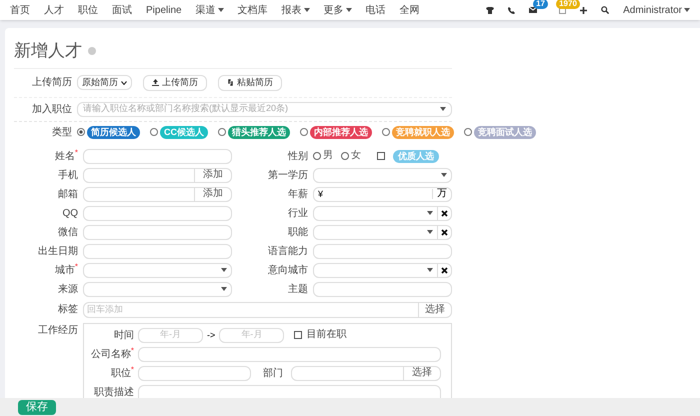 Image resolution: width=700 pixels, height=416 pixels. I want to click on shirt-icon, so click(490, 10).